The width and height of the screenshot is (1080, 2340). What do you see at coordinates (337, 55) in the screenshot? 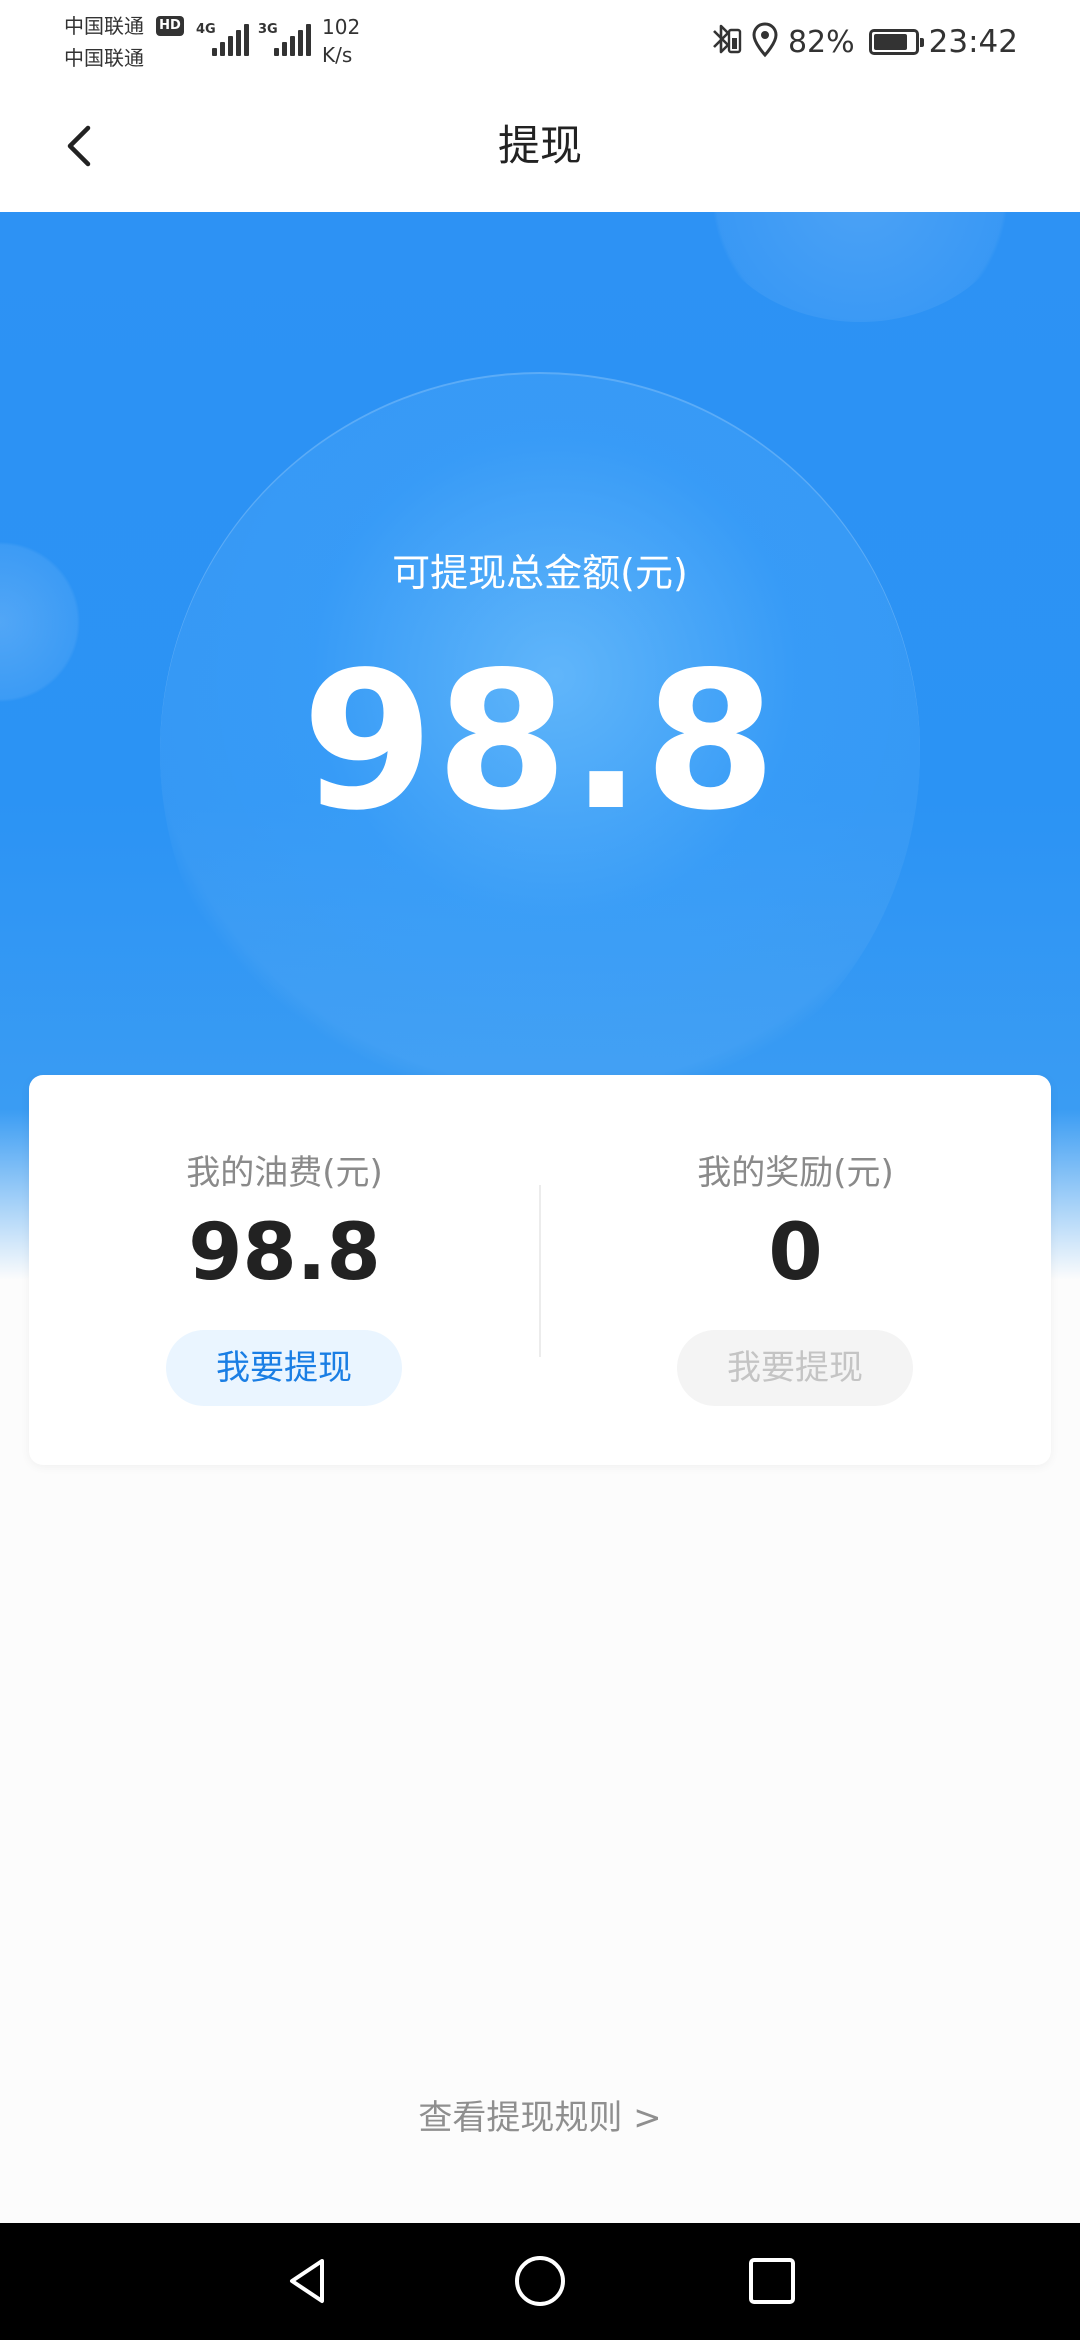
I see `net-speed-unit: K/s` at bounding box center [337, 55].